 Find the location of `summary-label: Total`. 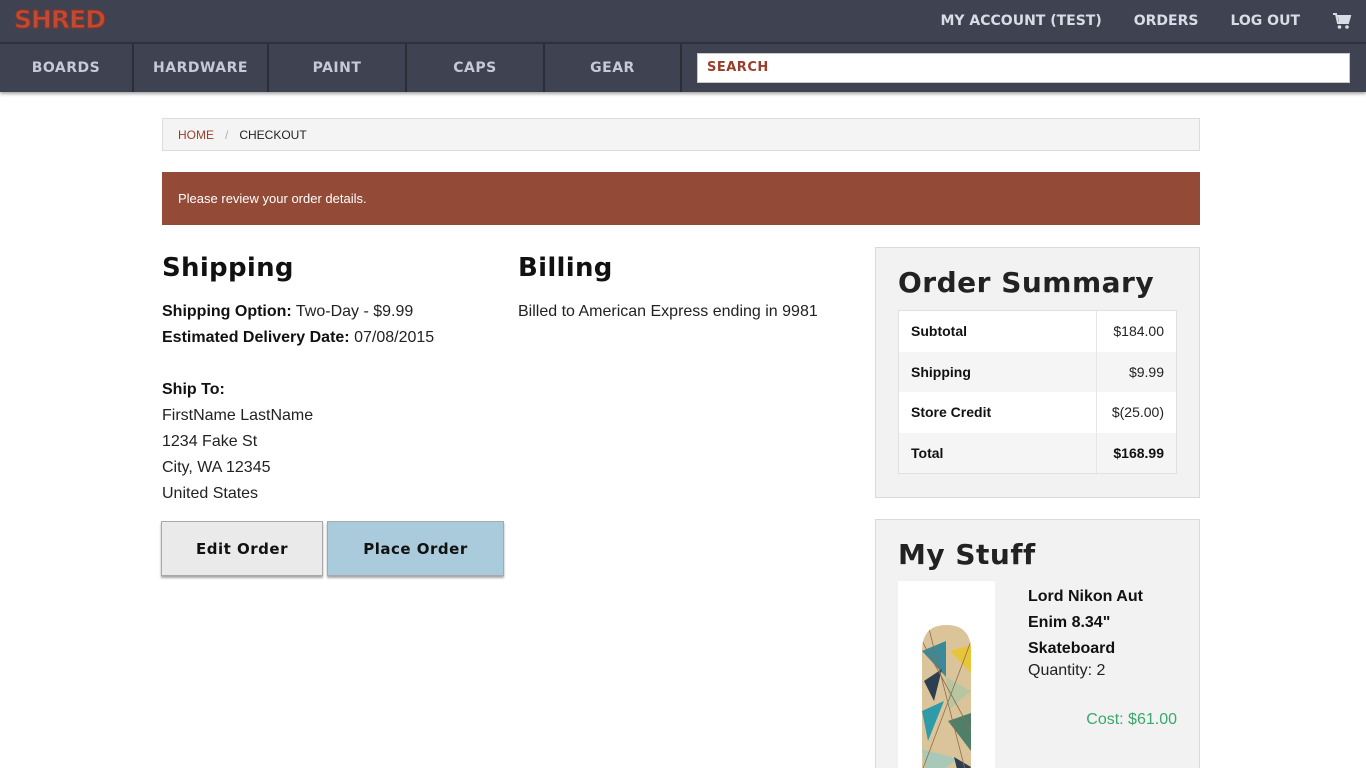

summary-label: Total is located at coordinates (927, 452).